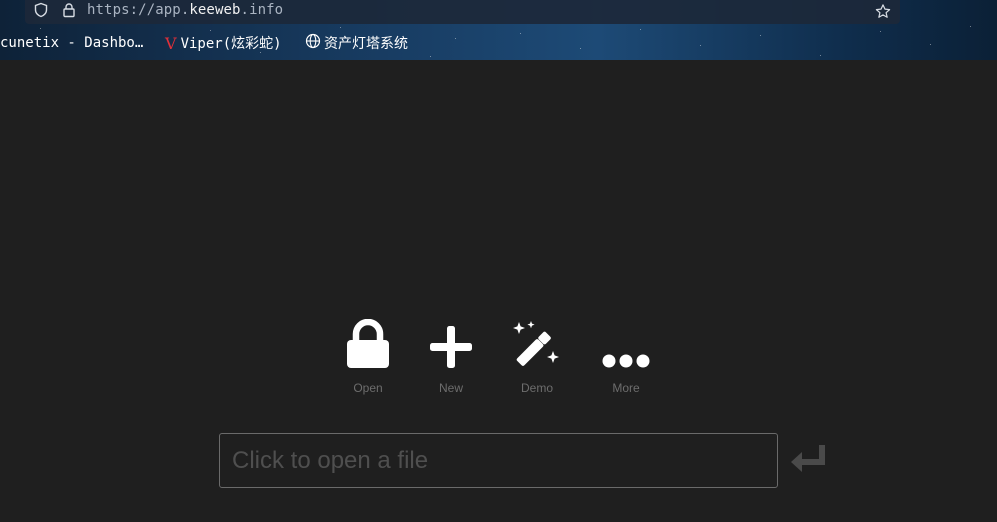 The width and height of the screenshot is (997, 522). What do you see at coordinates (626, 388) in the screenshot?
I see `more-label: More` at bounding box center [626, 388].